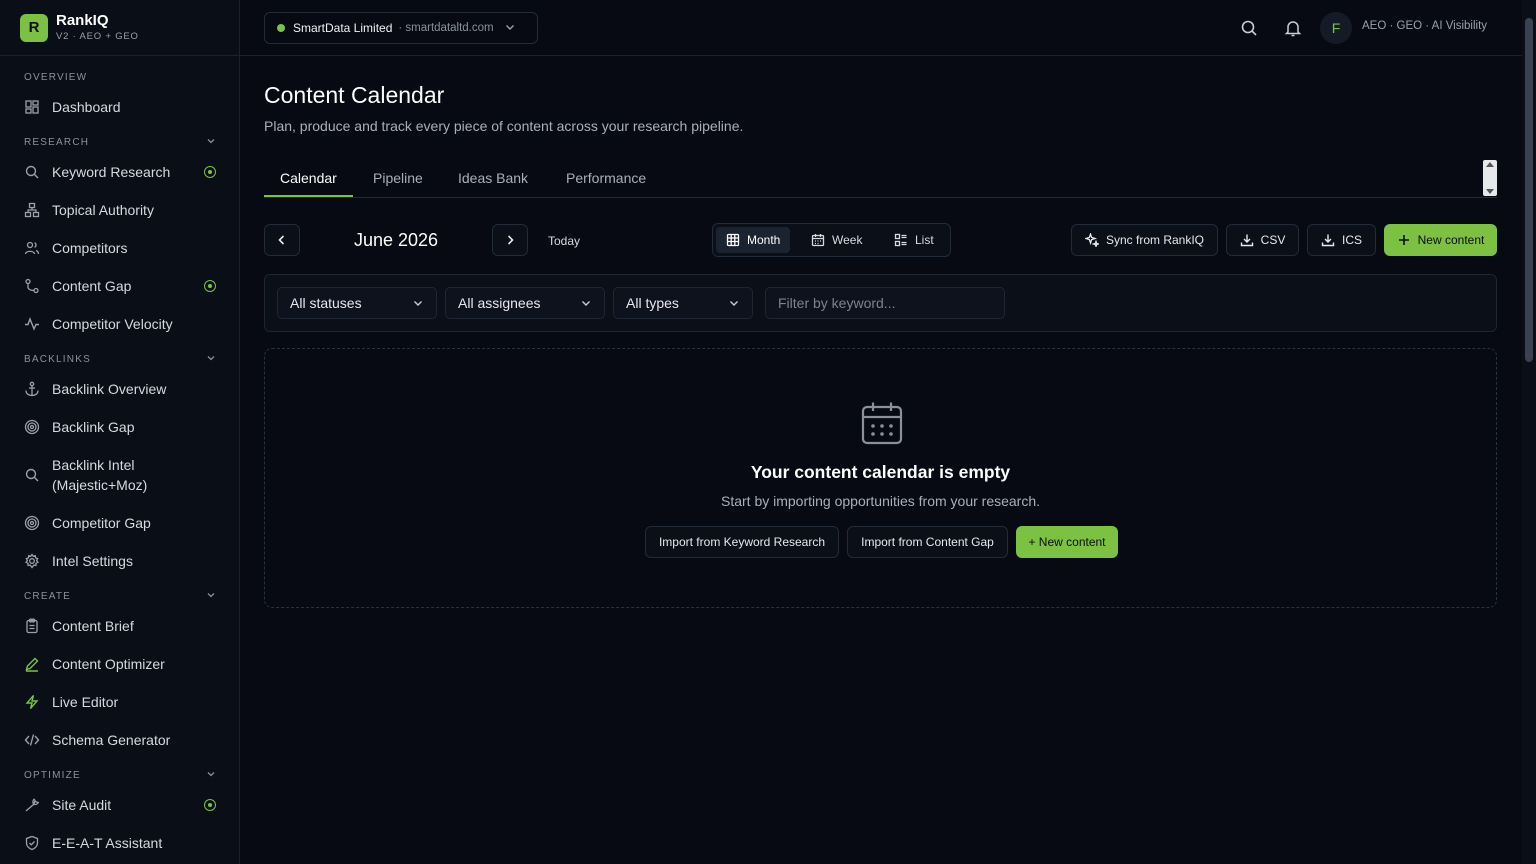  What do you see at coordinates (119, 843) in the screenshot?
I see `sidebar-item-eeat-assistant: E-E-A-T Assistant` at bounding box center [119, 843].